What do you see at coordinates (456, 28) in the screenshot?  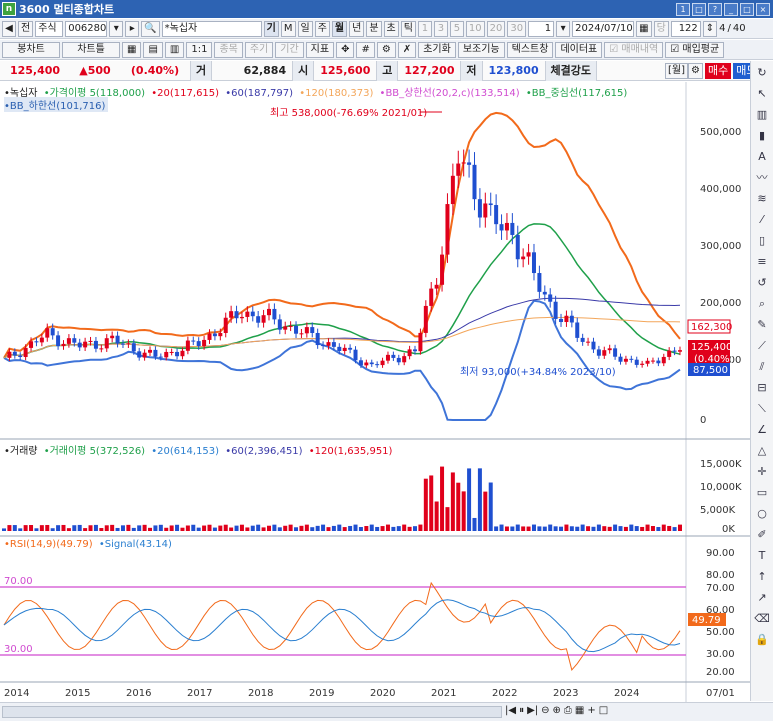 I see `interval-5: 5` at bounding box center [456, 28].